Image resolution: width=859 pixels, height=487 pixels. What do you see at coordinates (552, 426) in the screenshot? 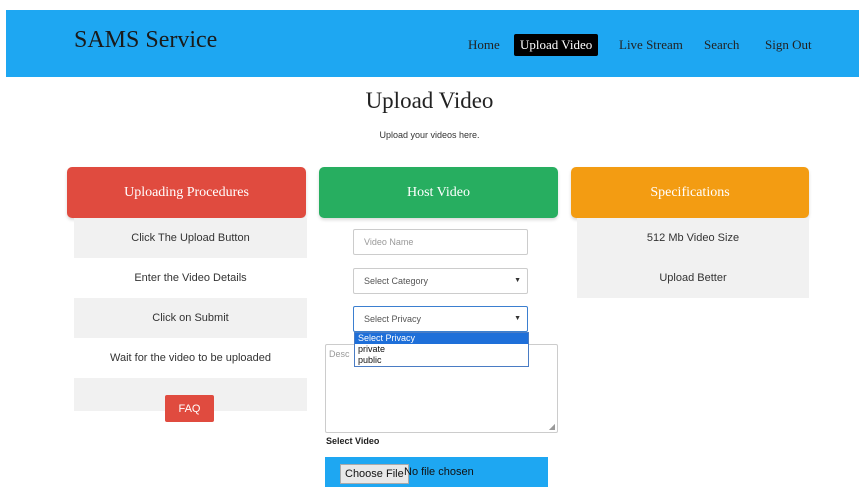
I see `resize-grip-icon: ◢` at bounding box center [552, 426].